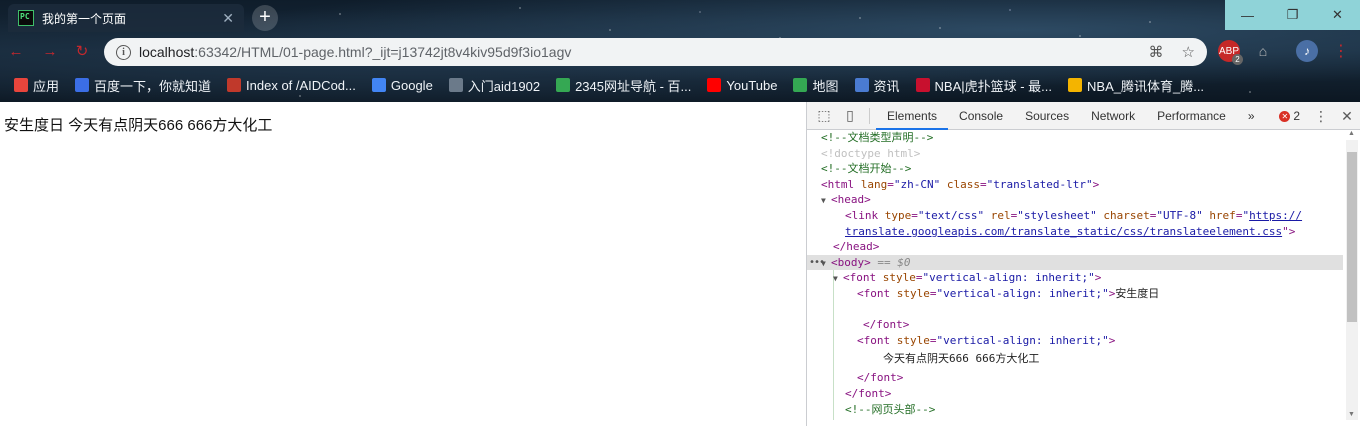  What do you see at coordinates (1113, 116) in the screenshot?
I see `tab-network: Network` at bounding box center [1113, 116].